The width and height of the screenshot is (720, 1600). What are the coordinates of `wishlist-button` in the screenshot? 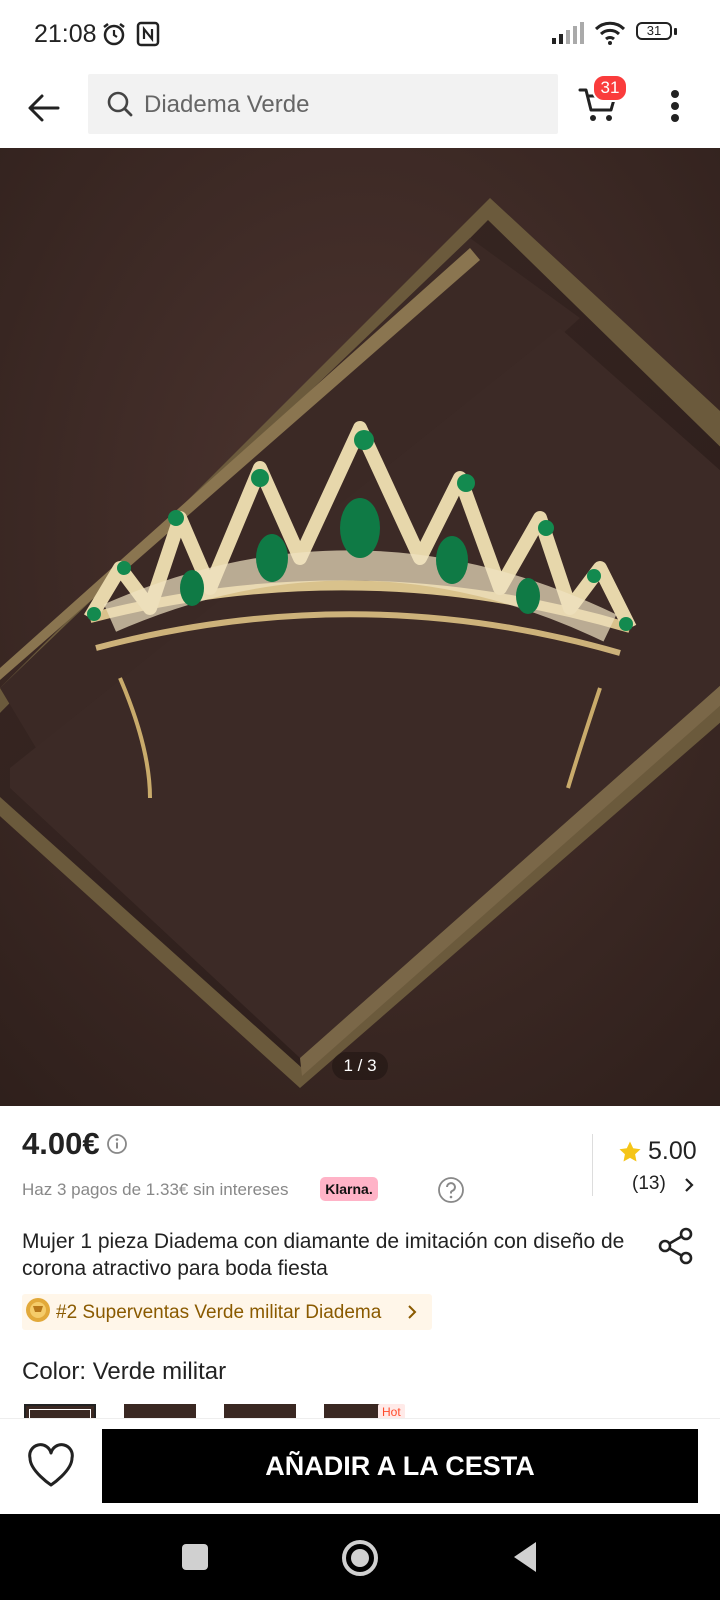 It's located at (51, 1468).